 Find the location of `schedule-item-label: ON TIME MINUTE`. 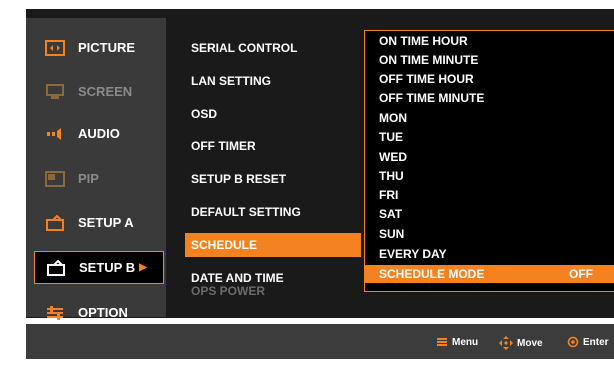

schedule-item-label: ON TIME MINUTE is located at coordinates (429, 60).